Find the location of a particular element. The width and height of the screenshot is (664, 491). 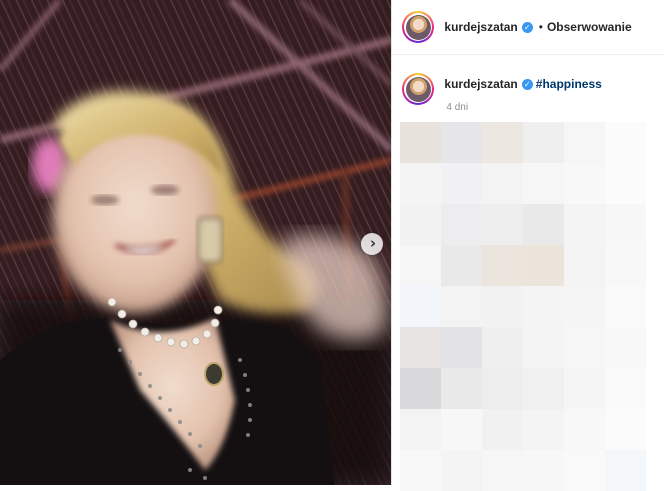

caption-avatar-image is located at coordinates (418, 89).